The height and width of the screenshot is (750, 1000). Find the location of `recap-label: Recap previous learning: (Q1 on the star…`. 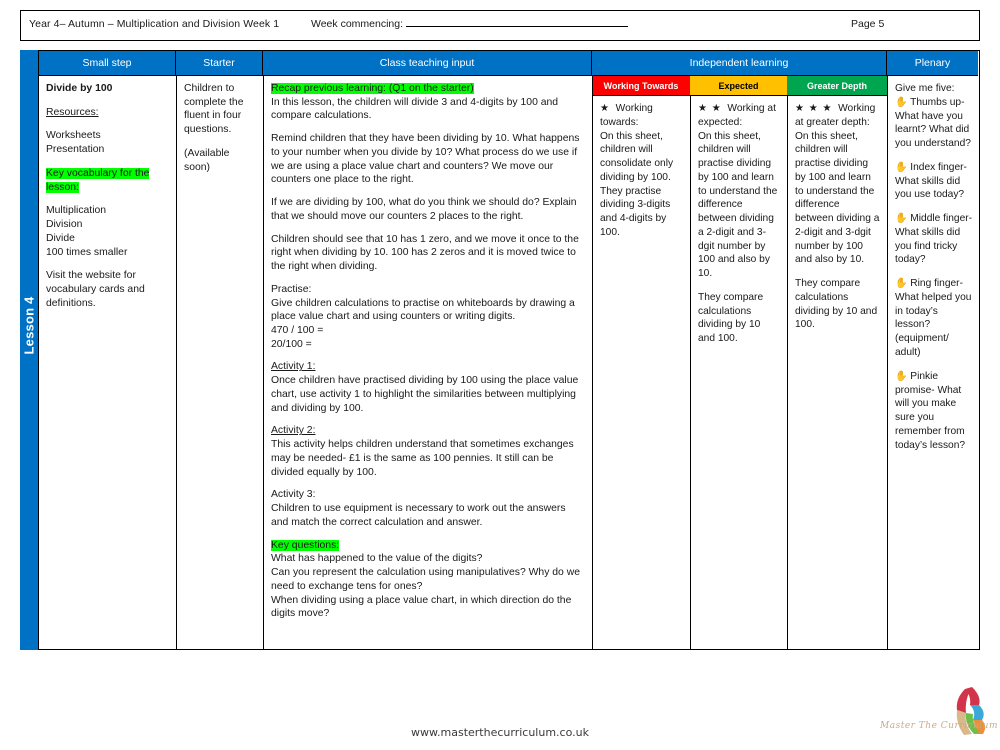

recap-label: Recap previous learning: (Q1 on the star… is located at coordinates (372, 88).